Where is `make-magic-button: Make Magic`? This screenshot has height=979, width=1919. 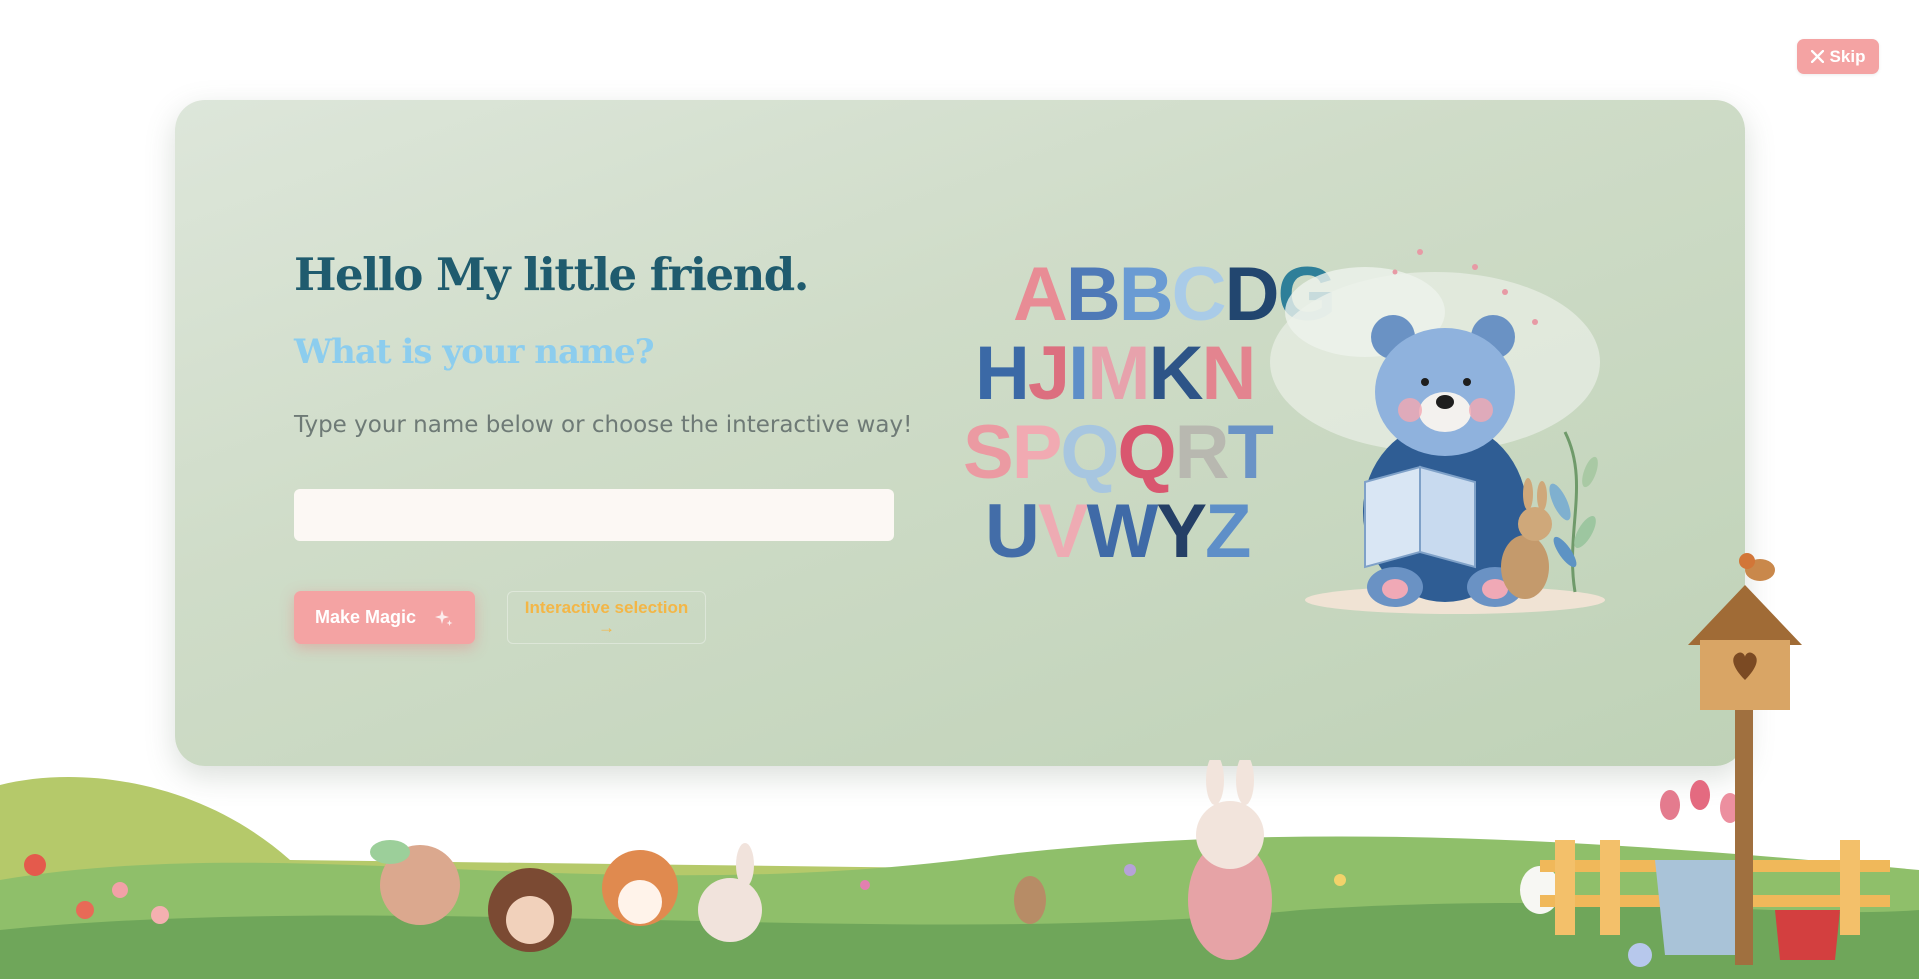
make-magic-button: Make Magic is located at coordinates (384, 617).